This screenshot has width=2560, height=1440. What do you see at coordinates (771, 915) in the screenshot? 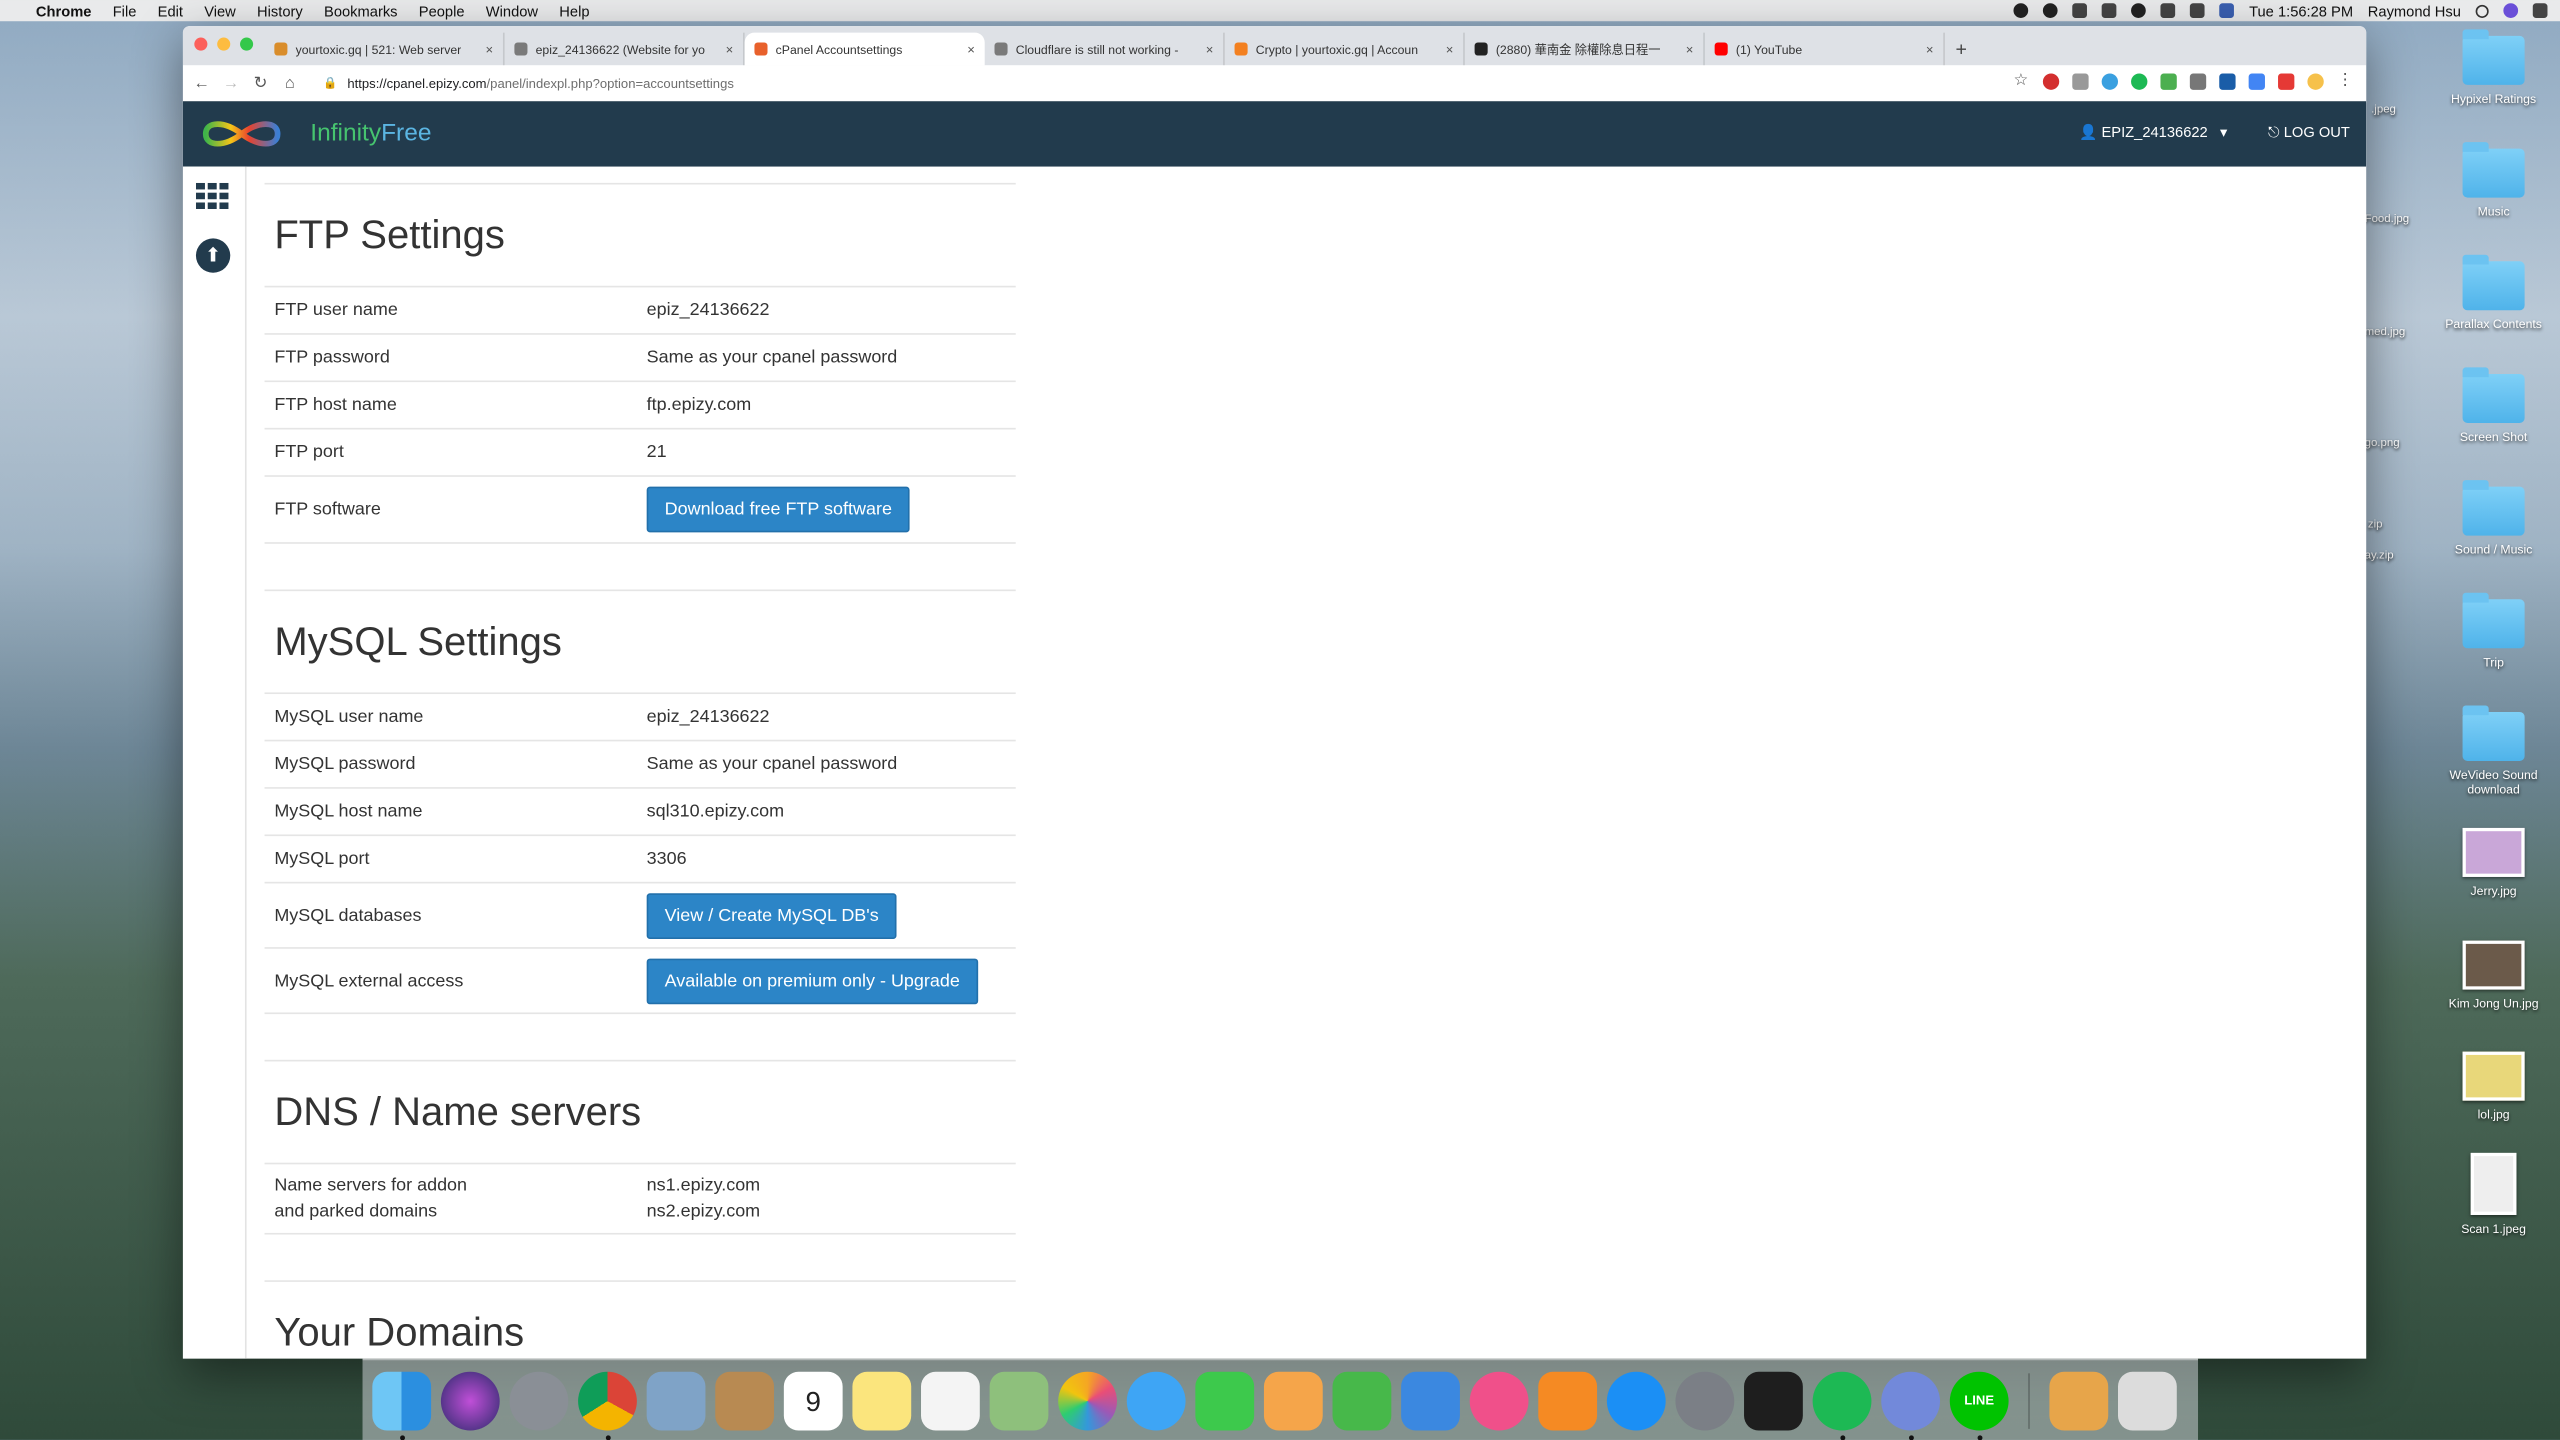
I see `view-create-mysql-button: View / Create MySQL DB's` at bounding box center [771, 915].